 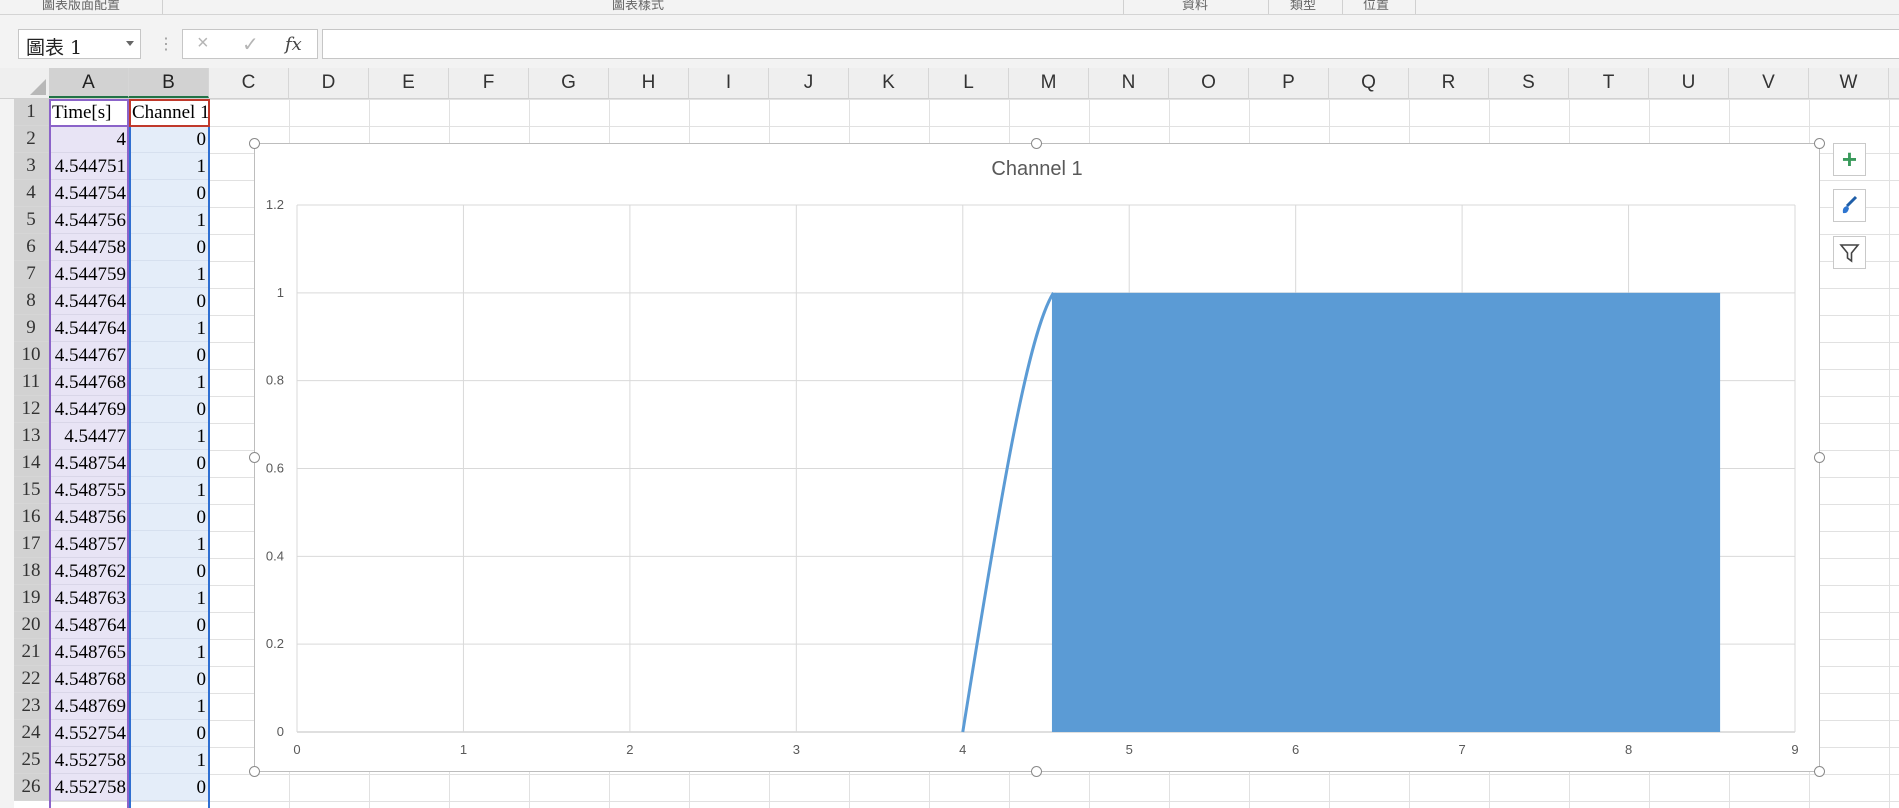 I want to click on chart-elements-button: +, so click(x=1849, y=159).